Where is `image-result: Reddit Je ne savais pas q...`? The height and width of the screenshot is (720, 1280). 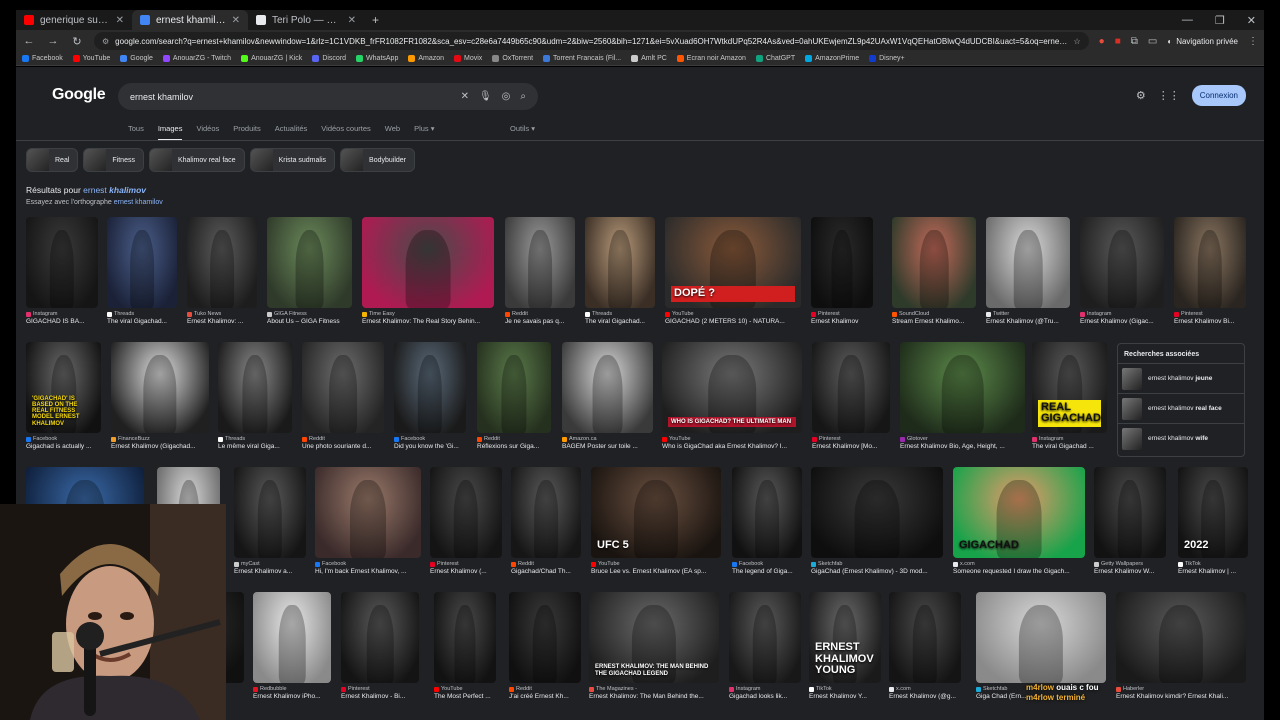
image-result: Reddit Je ne savais pas q... is located at coordinates (540, 271).